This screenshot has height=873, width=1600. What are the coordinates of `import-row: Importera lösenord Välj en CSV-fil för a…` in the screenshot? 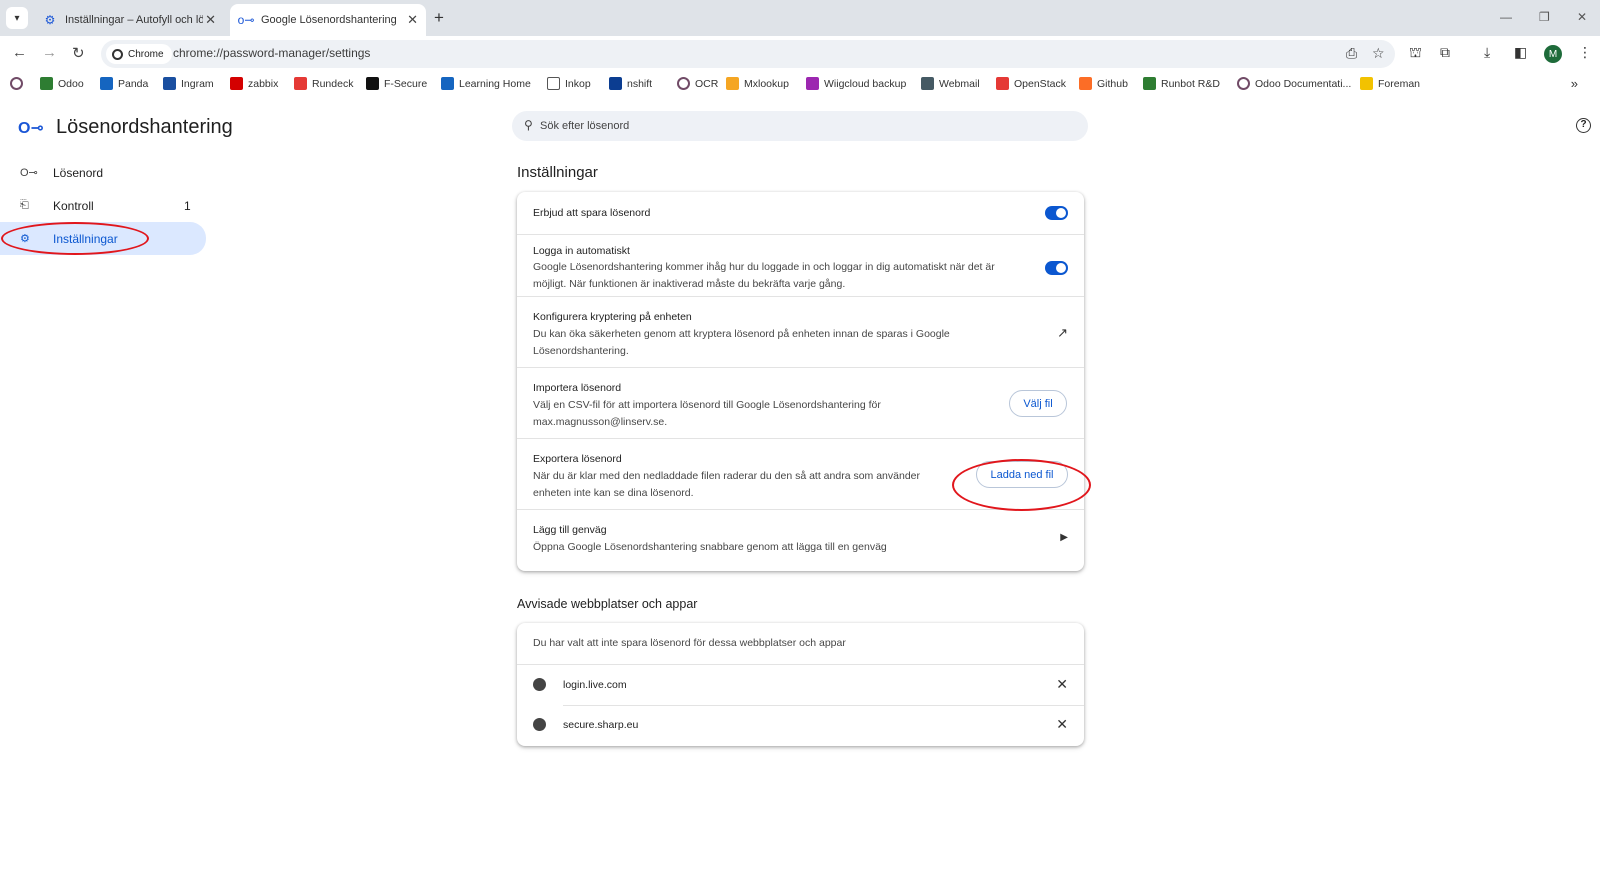 It's located at (800, 402).